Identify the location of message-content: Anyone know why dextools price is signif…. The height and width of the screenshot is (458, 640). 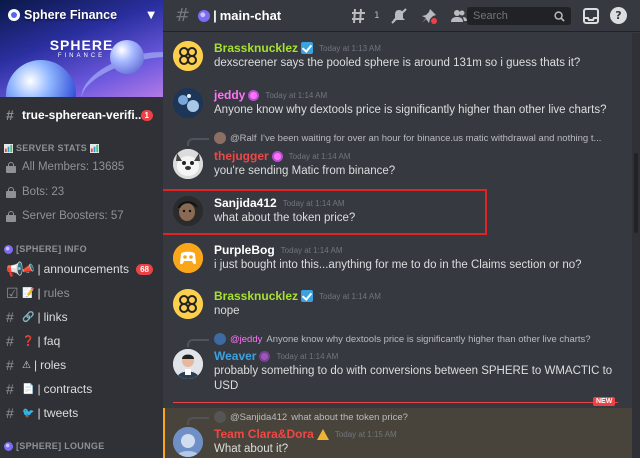
(410, 110).